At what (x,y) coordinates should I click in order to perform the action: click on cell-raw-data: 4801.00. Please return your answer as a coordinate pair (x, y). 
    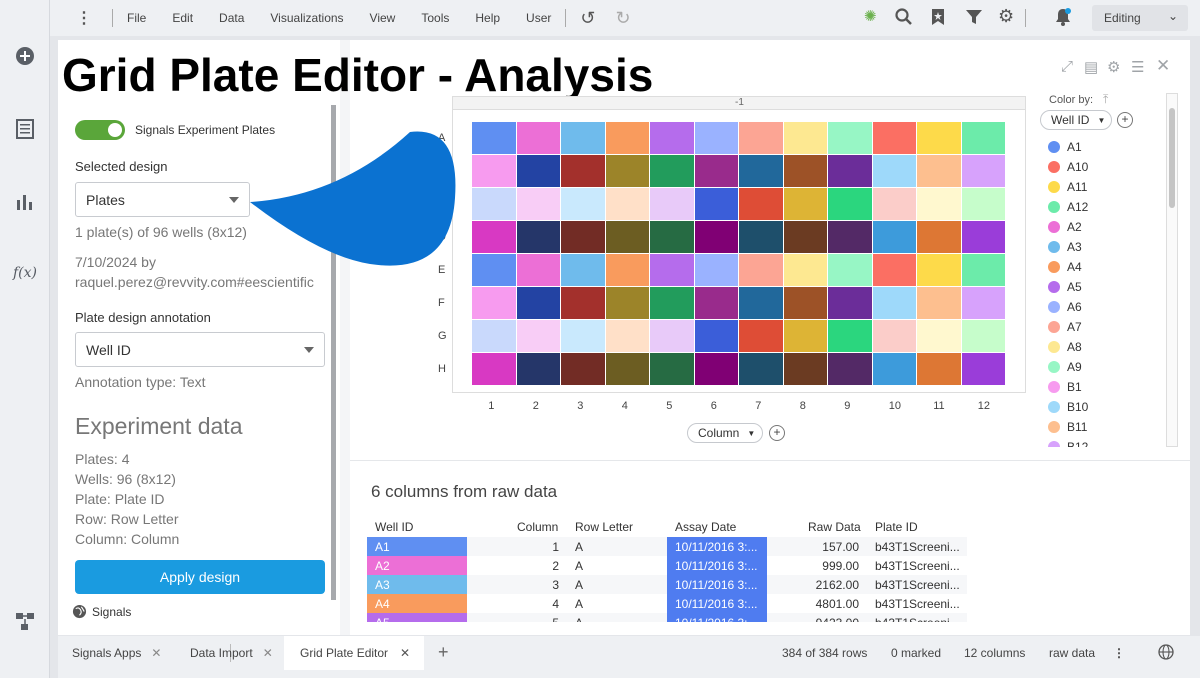
    Looking at the image, I should click on (817, 603).